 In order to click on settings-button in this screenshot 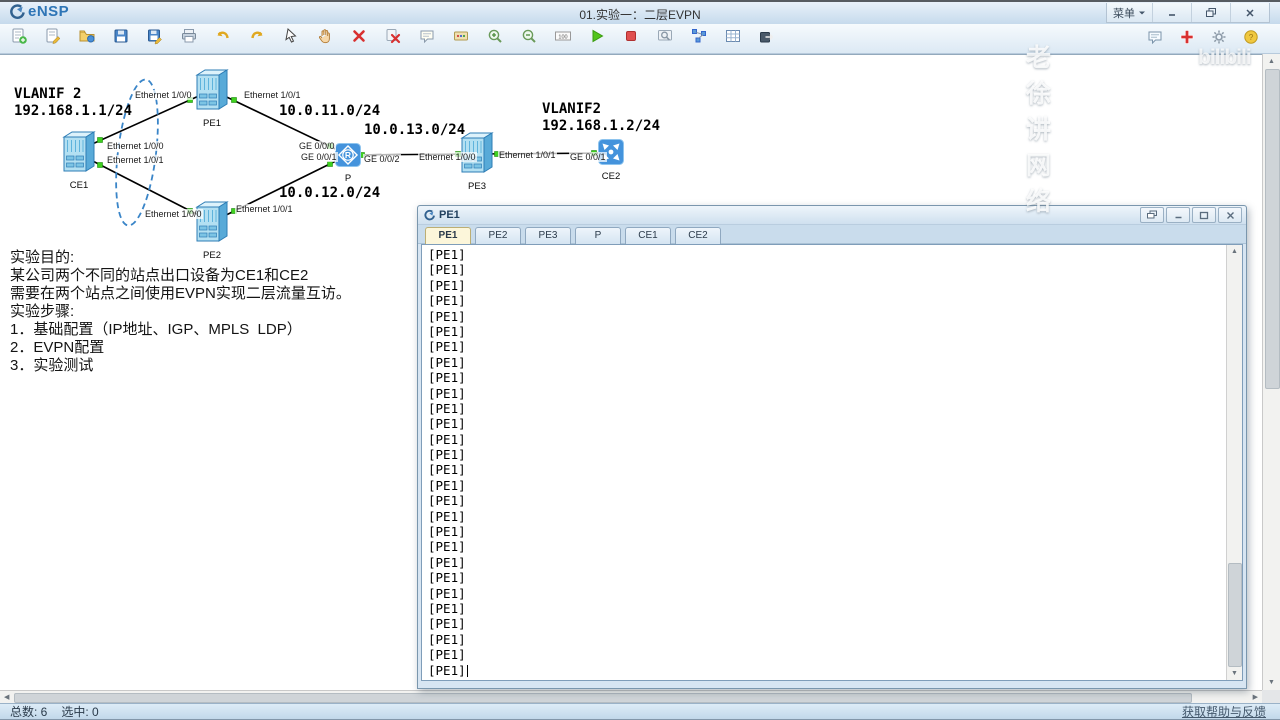, I will do `click(1219, 39)`.